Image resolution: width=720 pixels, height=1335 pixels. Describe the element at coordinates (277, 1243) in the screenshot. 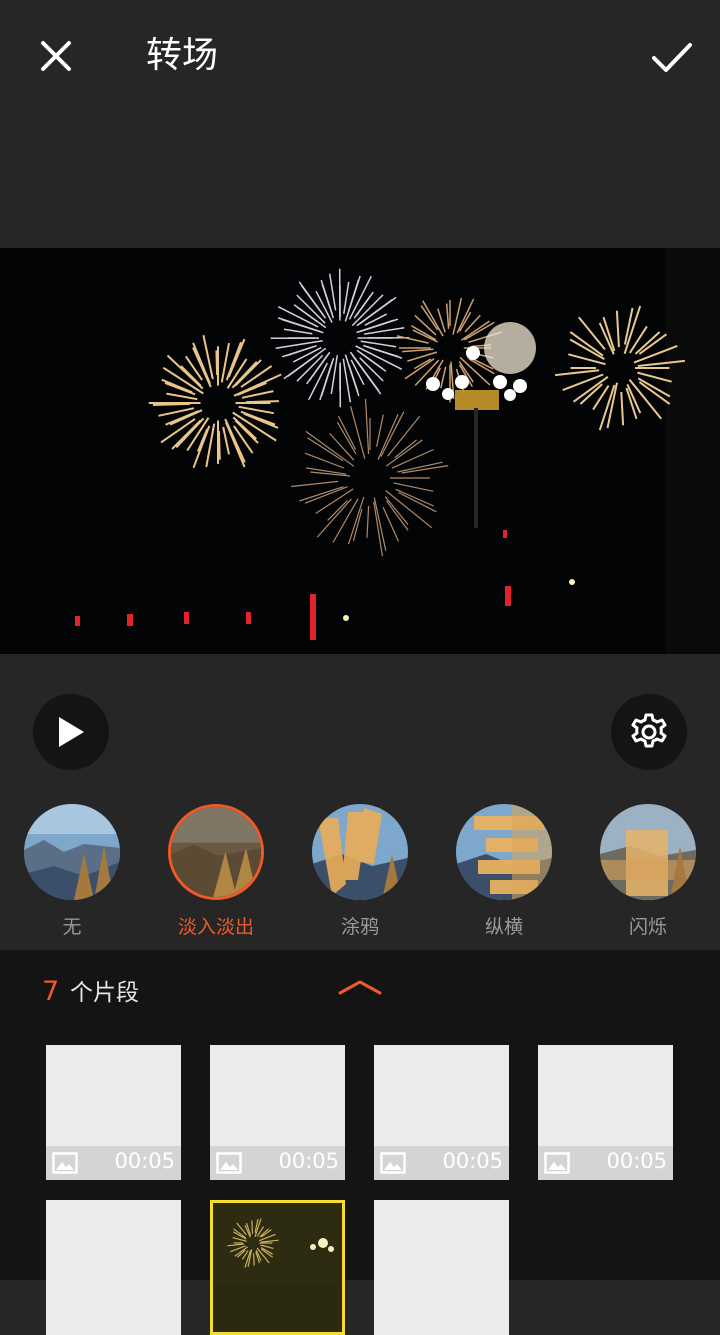

I see `fireworks-thumb` at that location.